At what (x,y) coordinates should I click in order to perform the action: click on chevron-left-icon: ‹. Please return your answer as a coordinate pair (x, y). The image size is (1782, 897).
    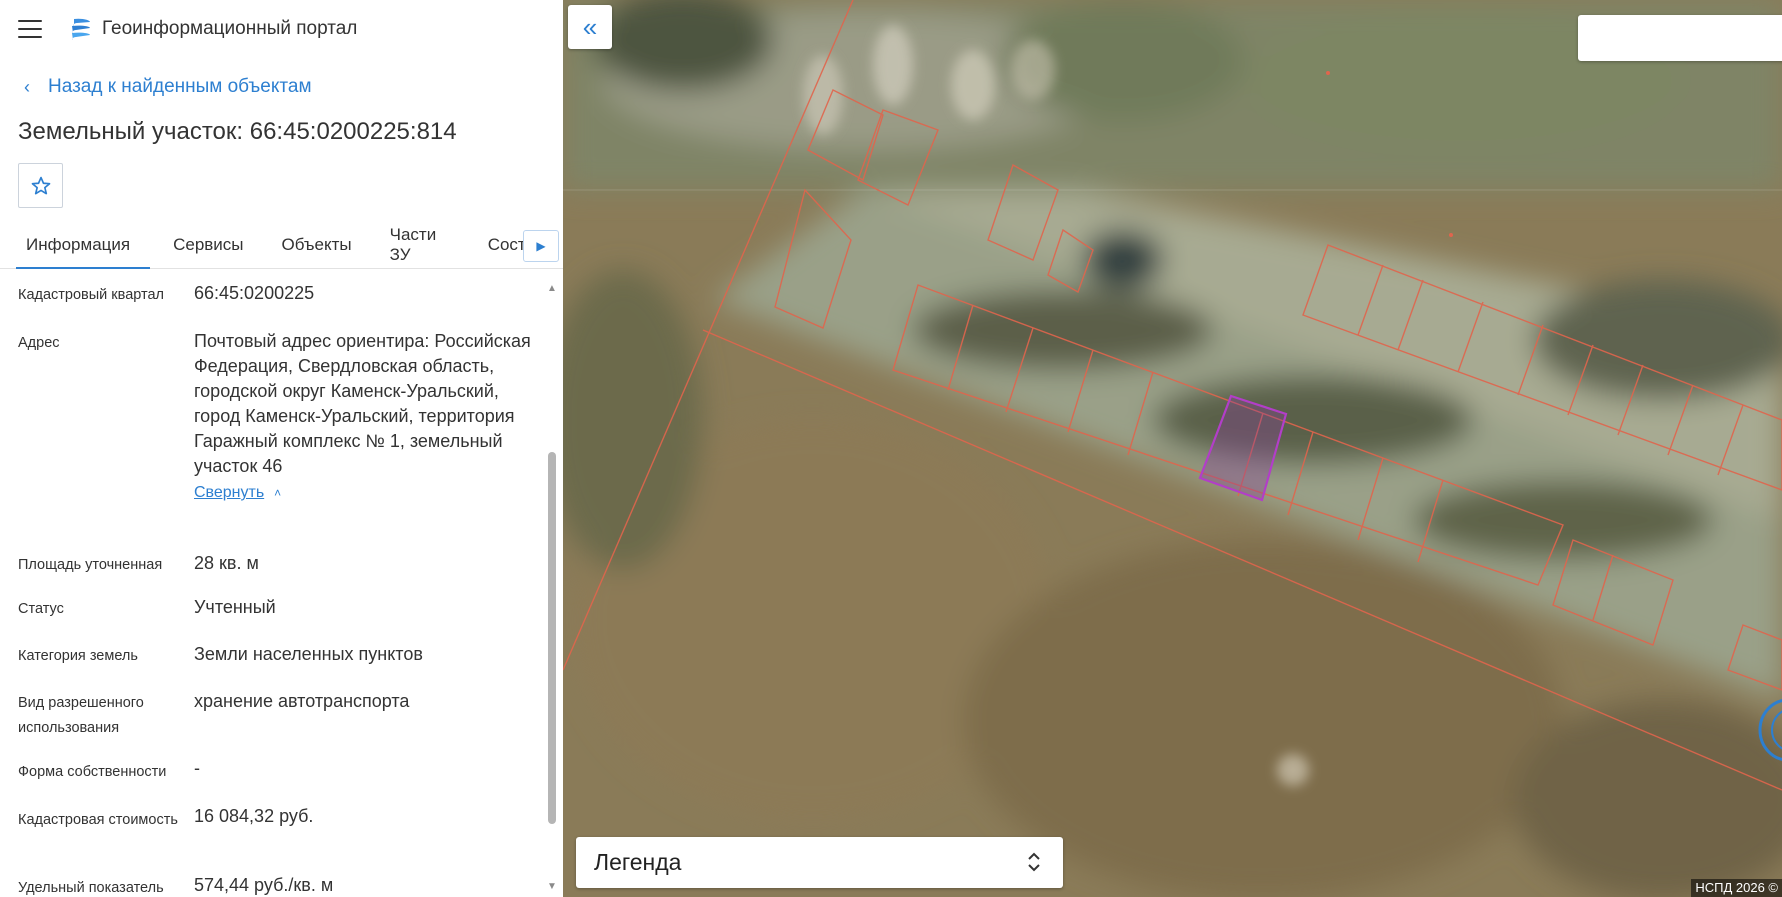
    Looking at the image, I should click on (27, 86).